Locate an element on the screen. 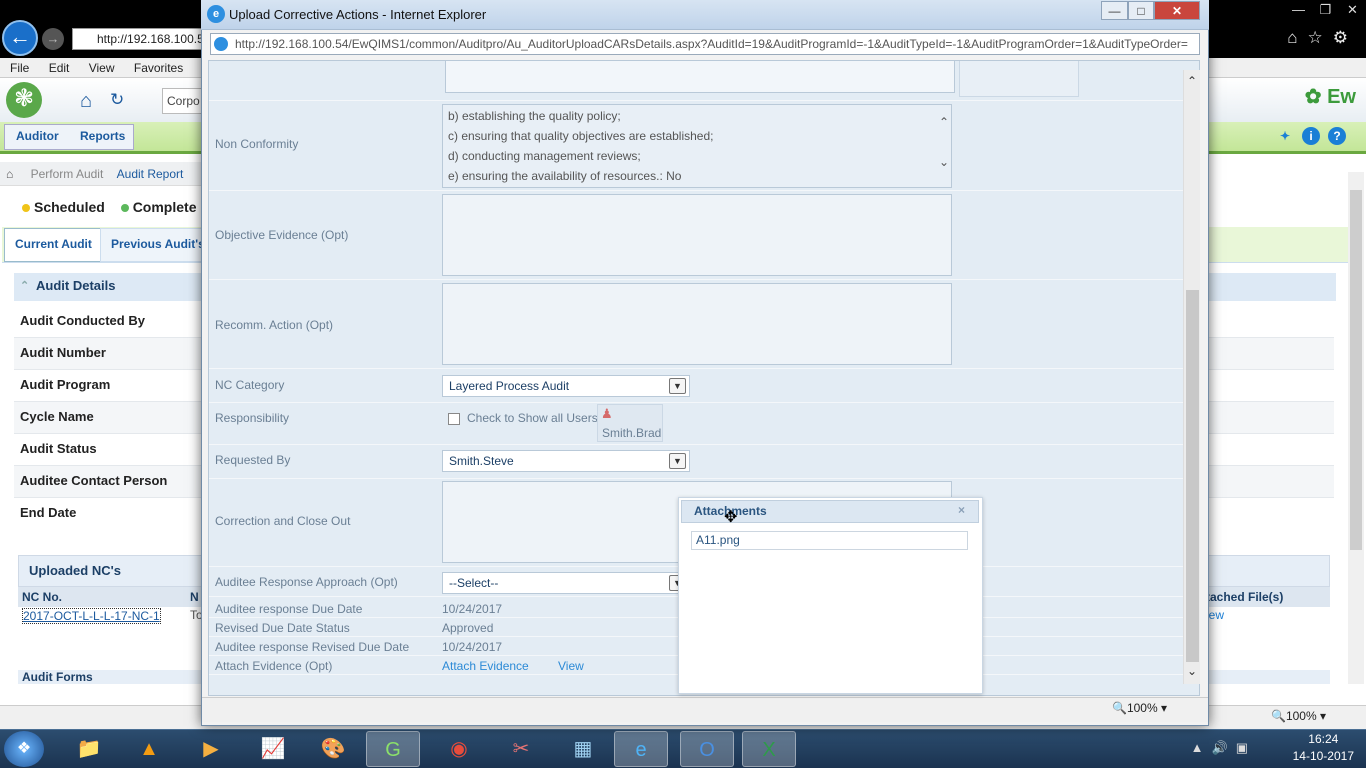 The width and height of the screenshot is (1366, 768). favorites-star-icon: ☆ is located at coordinates (1320, 37).